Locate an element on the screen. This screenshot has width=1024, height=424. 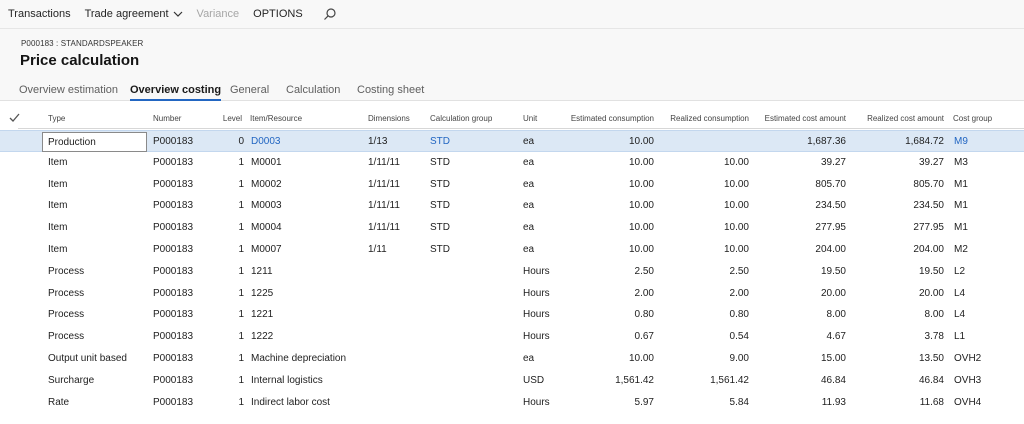
cell-cost-group: L2 is located at coordinates (960, 271).